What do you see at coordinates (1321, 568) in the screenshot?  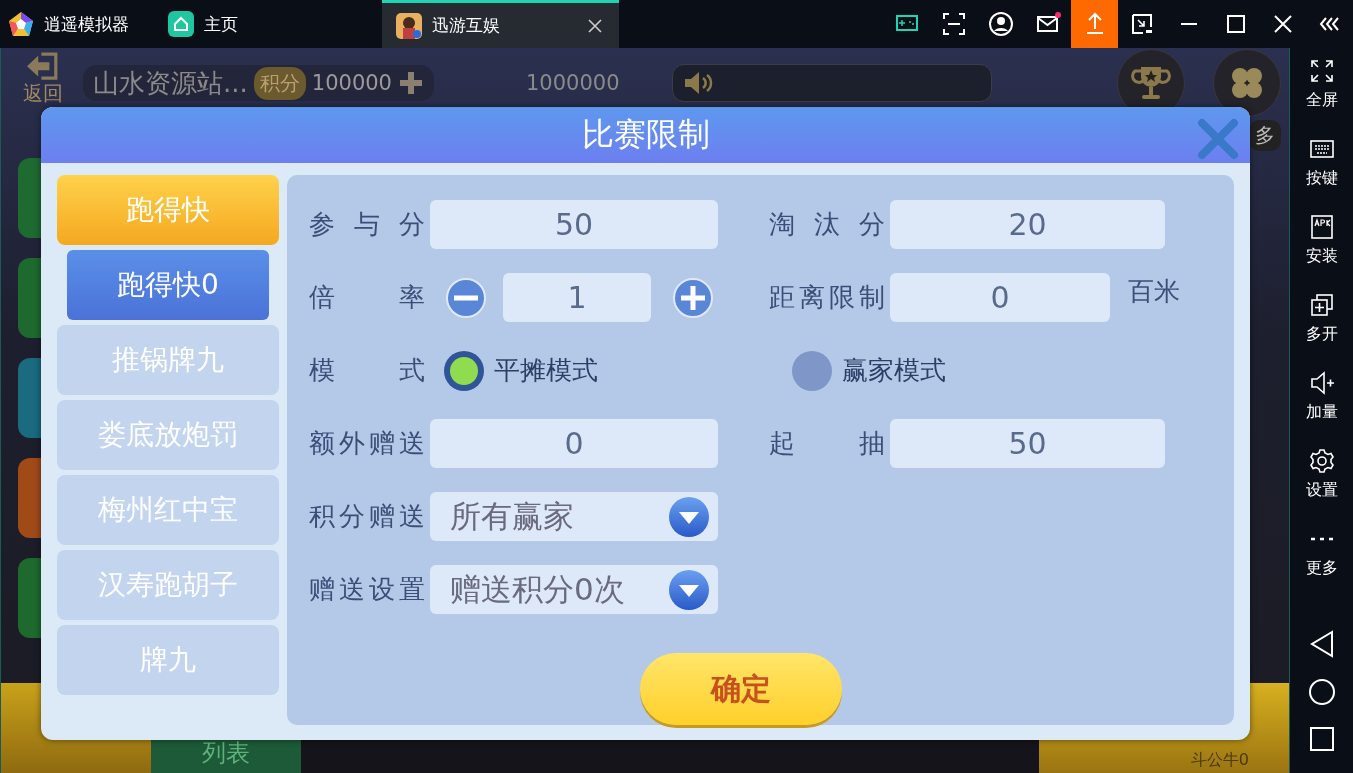 I see `sidebar-label: 更多` at bounding box center [1321, 568].